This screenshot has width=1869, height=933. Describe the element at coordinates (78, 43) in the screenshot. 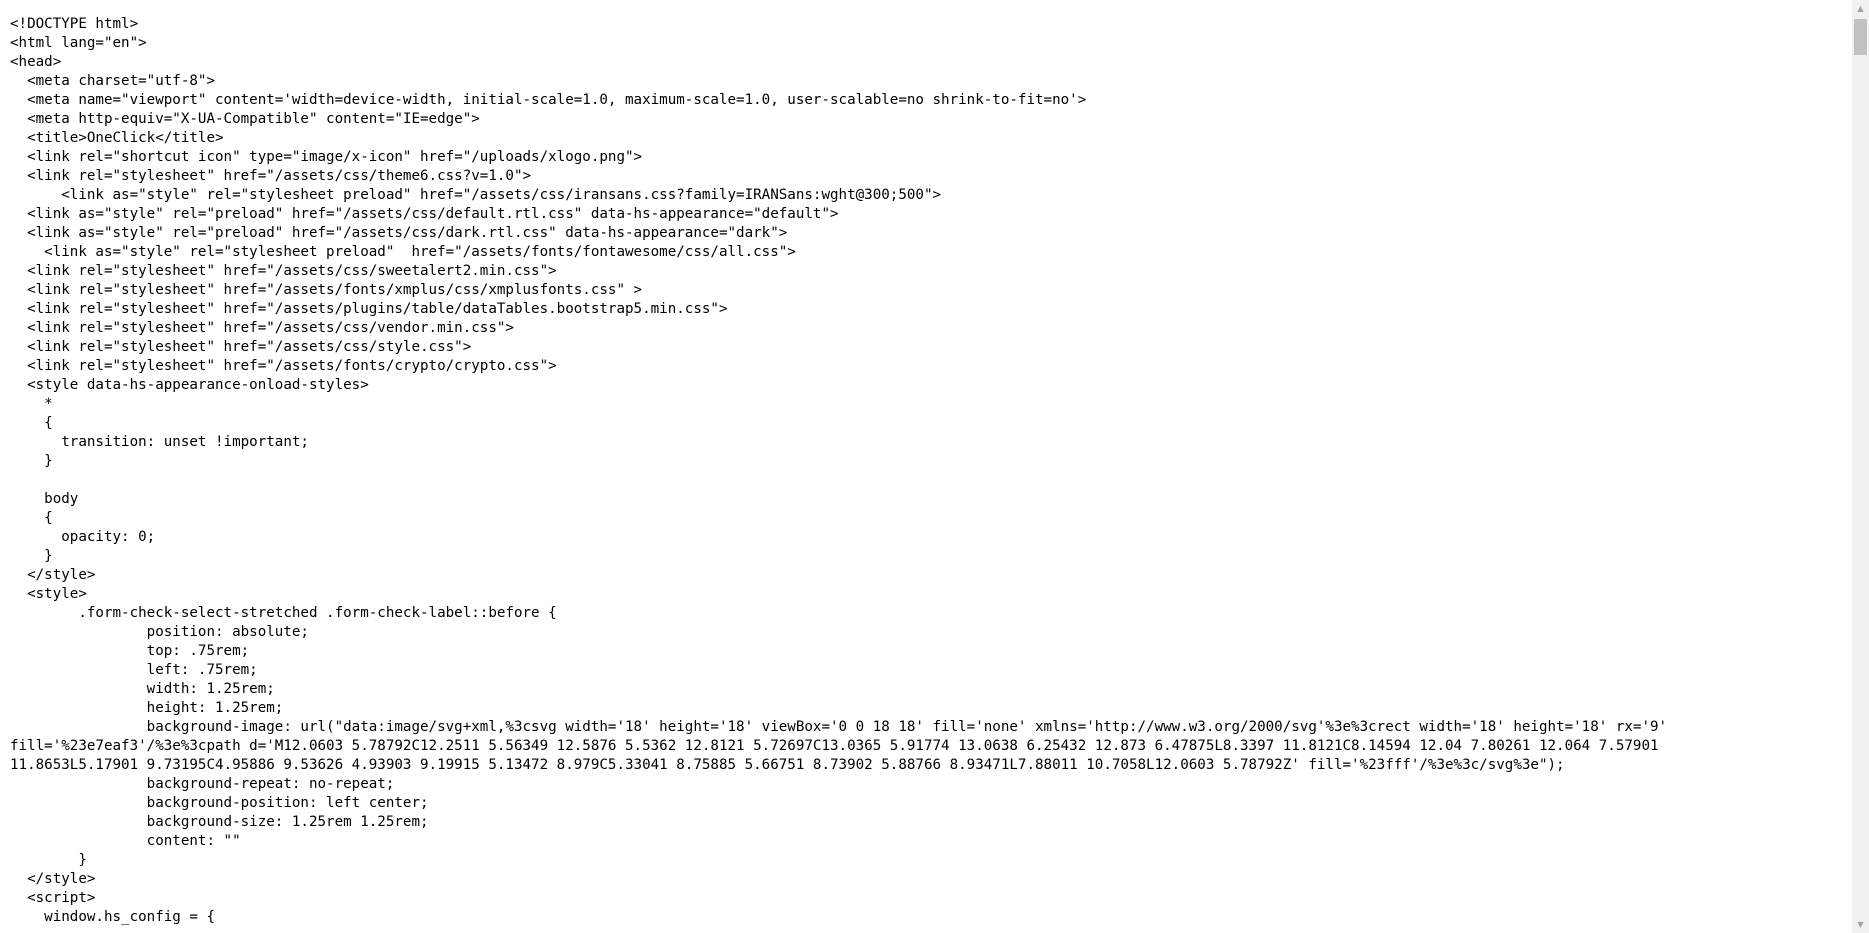

I see `code-line: <html lang="en">` at that location.